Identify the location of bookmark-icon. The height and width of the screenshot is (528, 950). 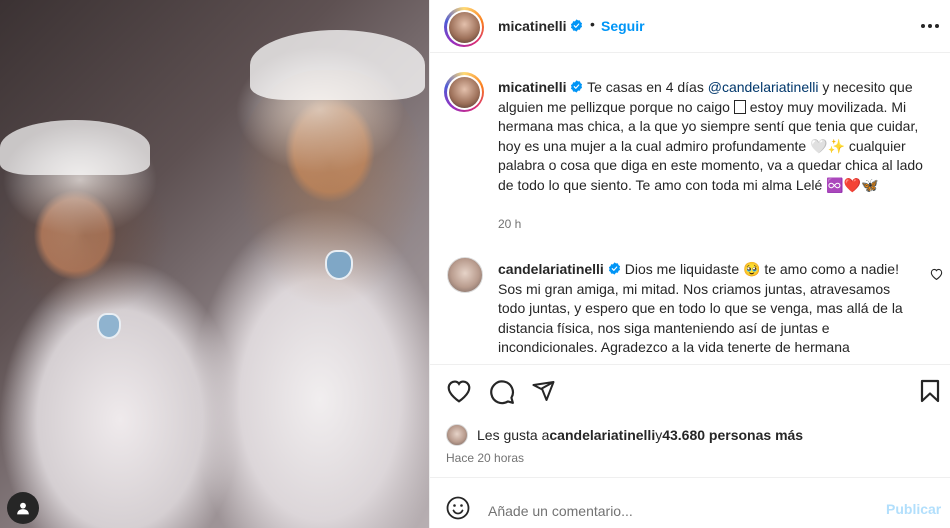
(930, 391).